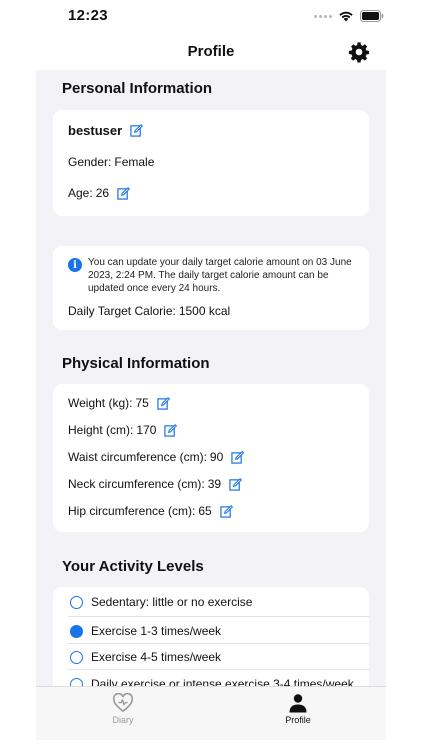 The image size is (422, 750). Describe the element at coordinates (95, 130) in the screenshot. I see `username: bestuser` at that location.